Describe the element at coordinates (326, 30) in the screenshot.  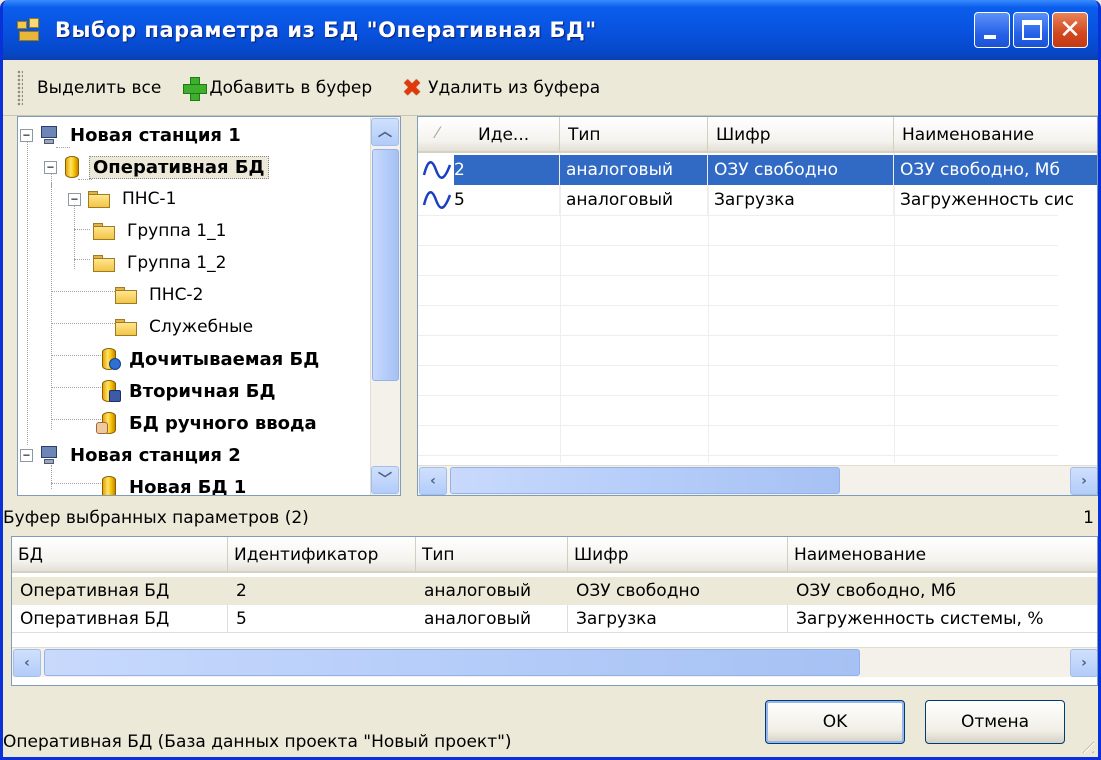
I see `window-title: Выбор параметра из БД "Оперативная БД"` at that location.